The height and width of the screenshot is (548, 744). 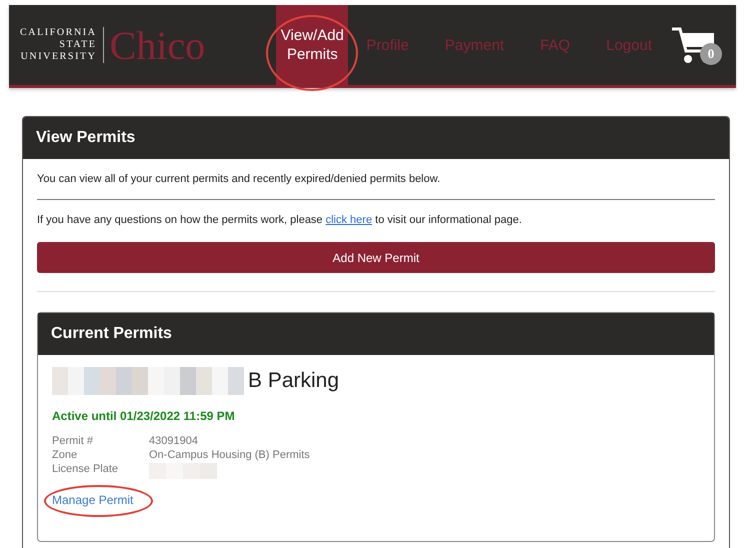 What do you see at coordinates (174, 441) in the screenshot?
I see `field-value: 43091904` at bounding box center [174, 441].